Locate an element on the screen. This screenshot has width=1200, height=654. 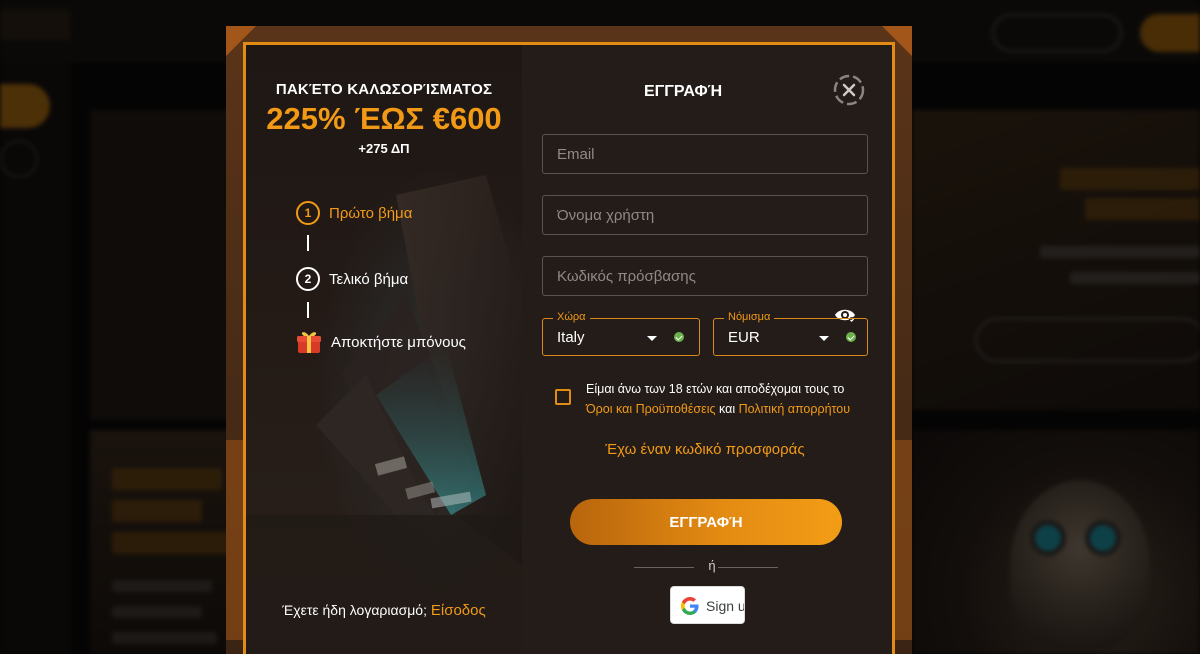
email-field is located at coordinates (705, 154).